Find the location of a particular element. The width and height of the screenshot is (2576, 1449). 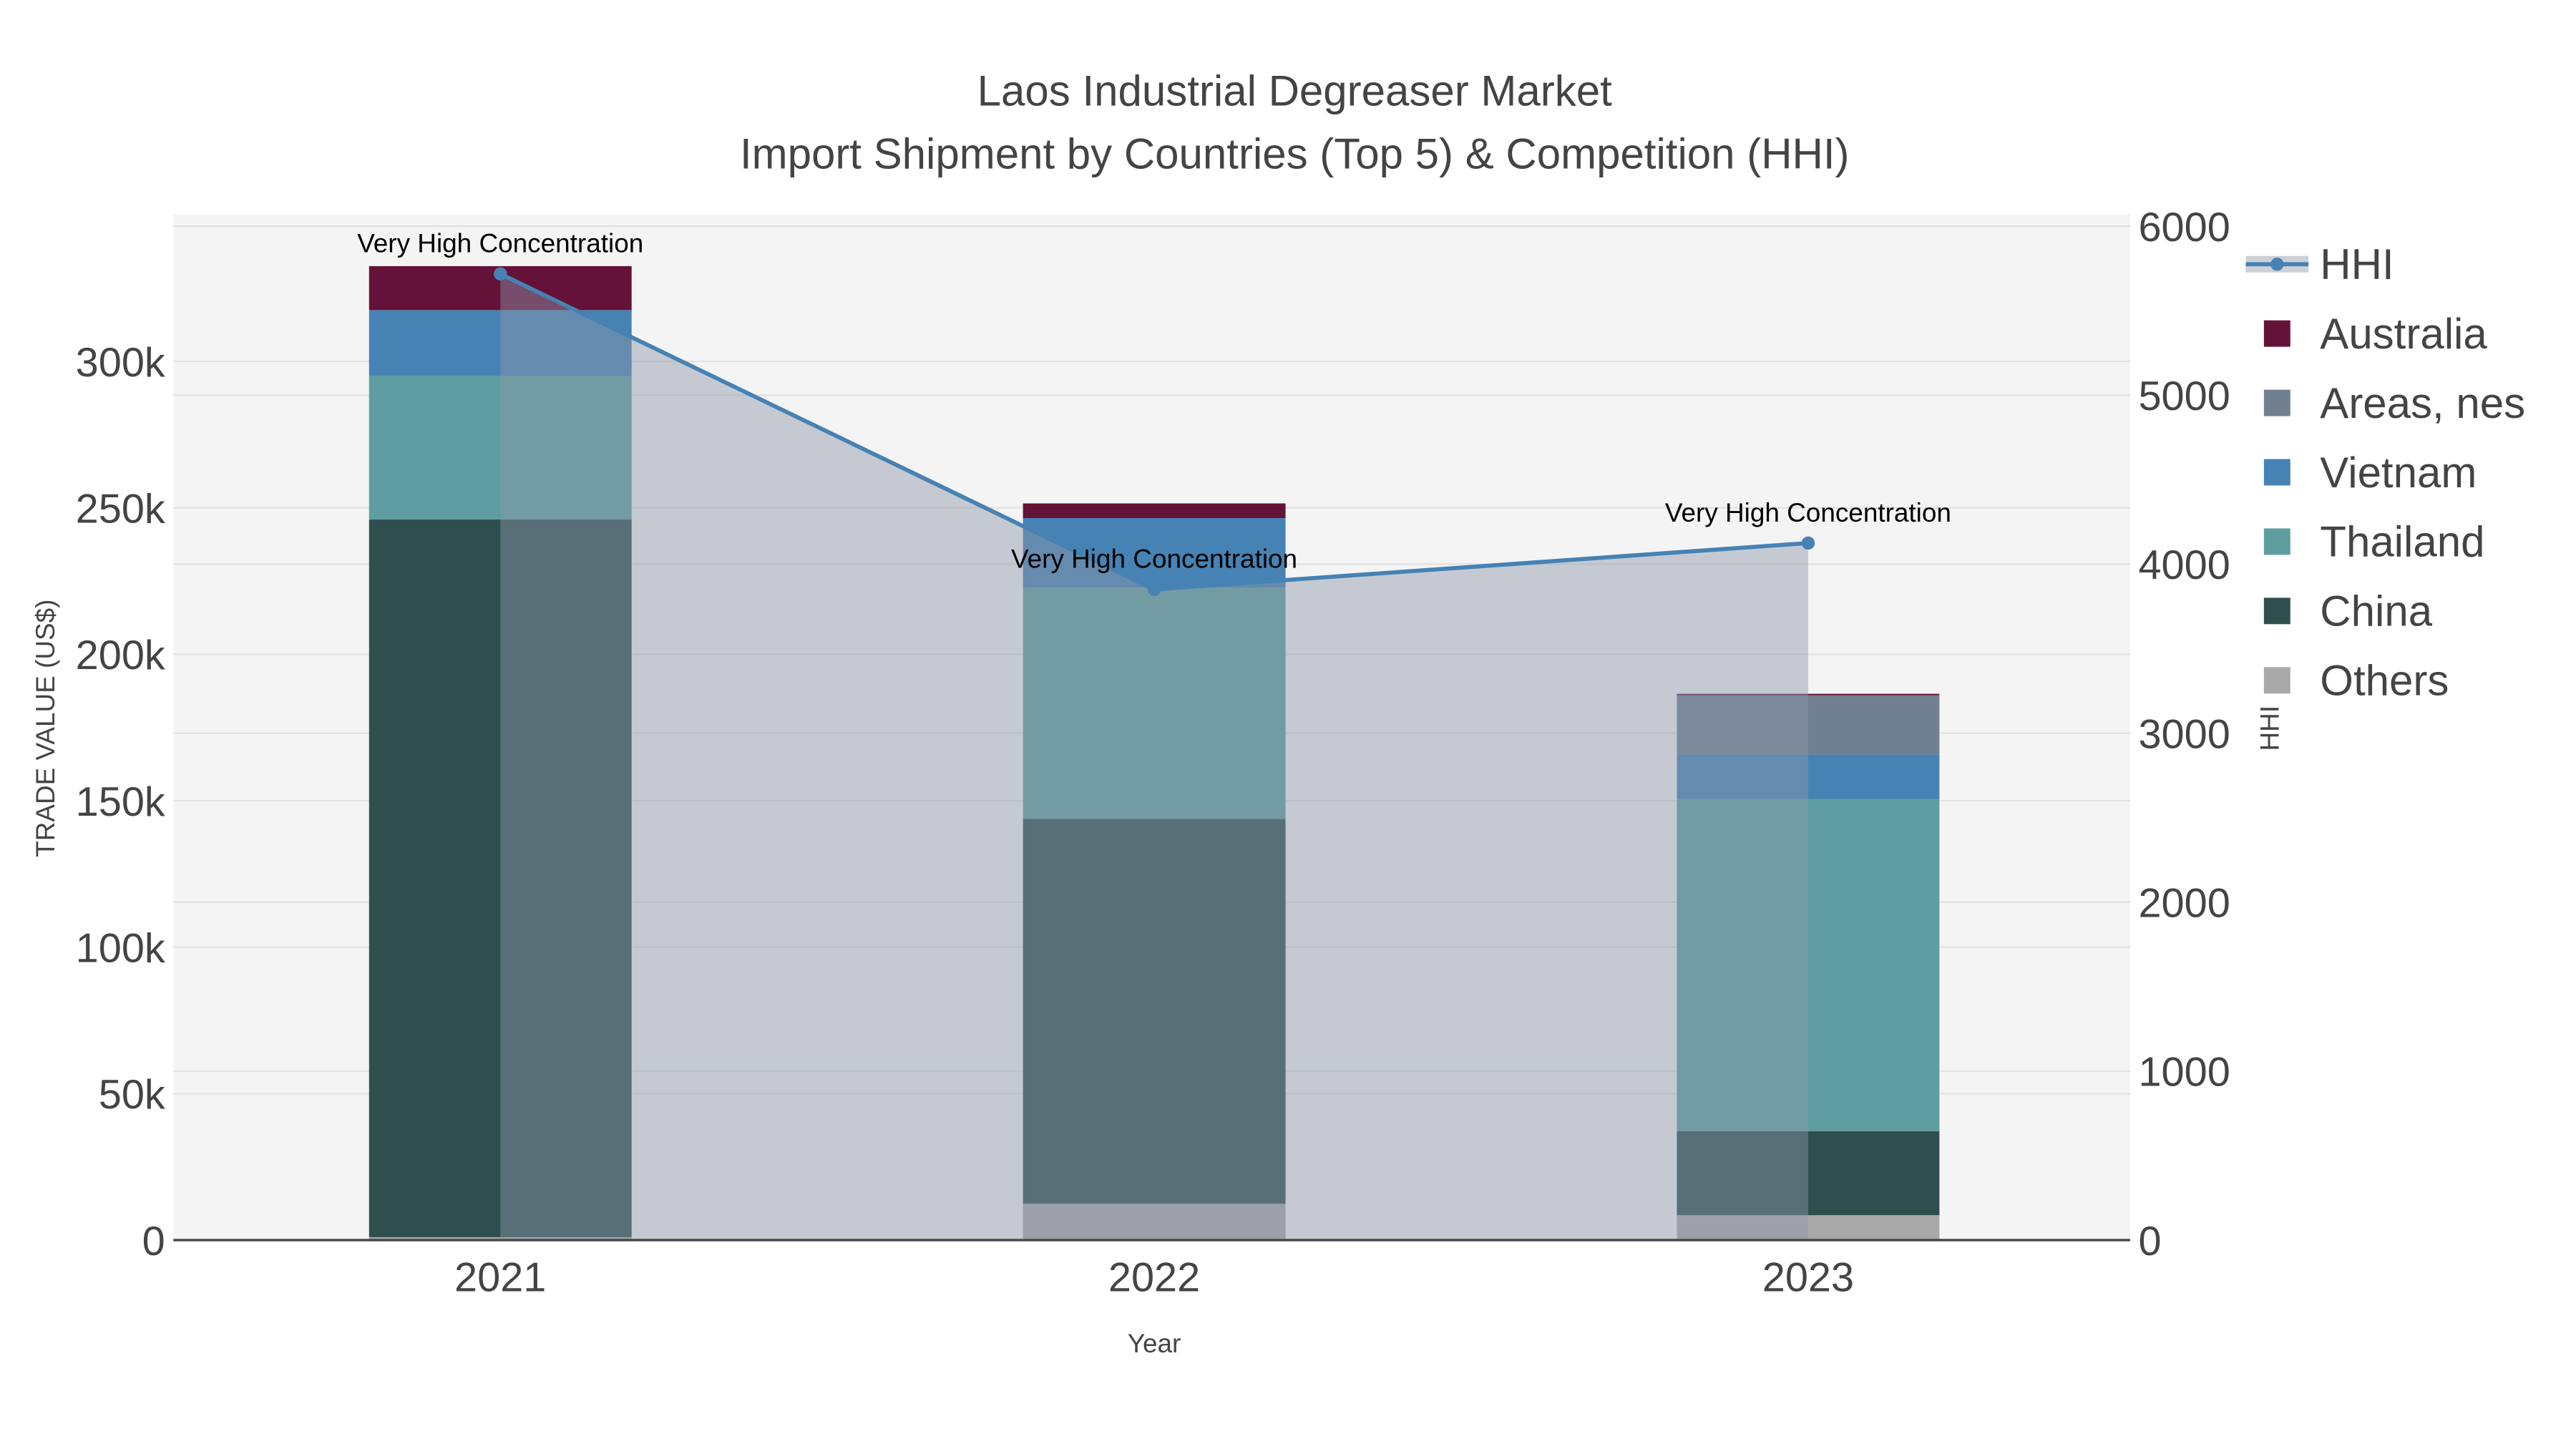

legend-item-vietnam: Vietnam is located at coordinates (2370, 473).